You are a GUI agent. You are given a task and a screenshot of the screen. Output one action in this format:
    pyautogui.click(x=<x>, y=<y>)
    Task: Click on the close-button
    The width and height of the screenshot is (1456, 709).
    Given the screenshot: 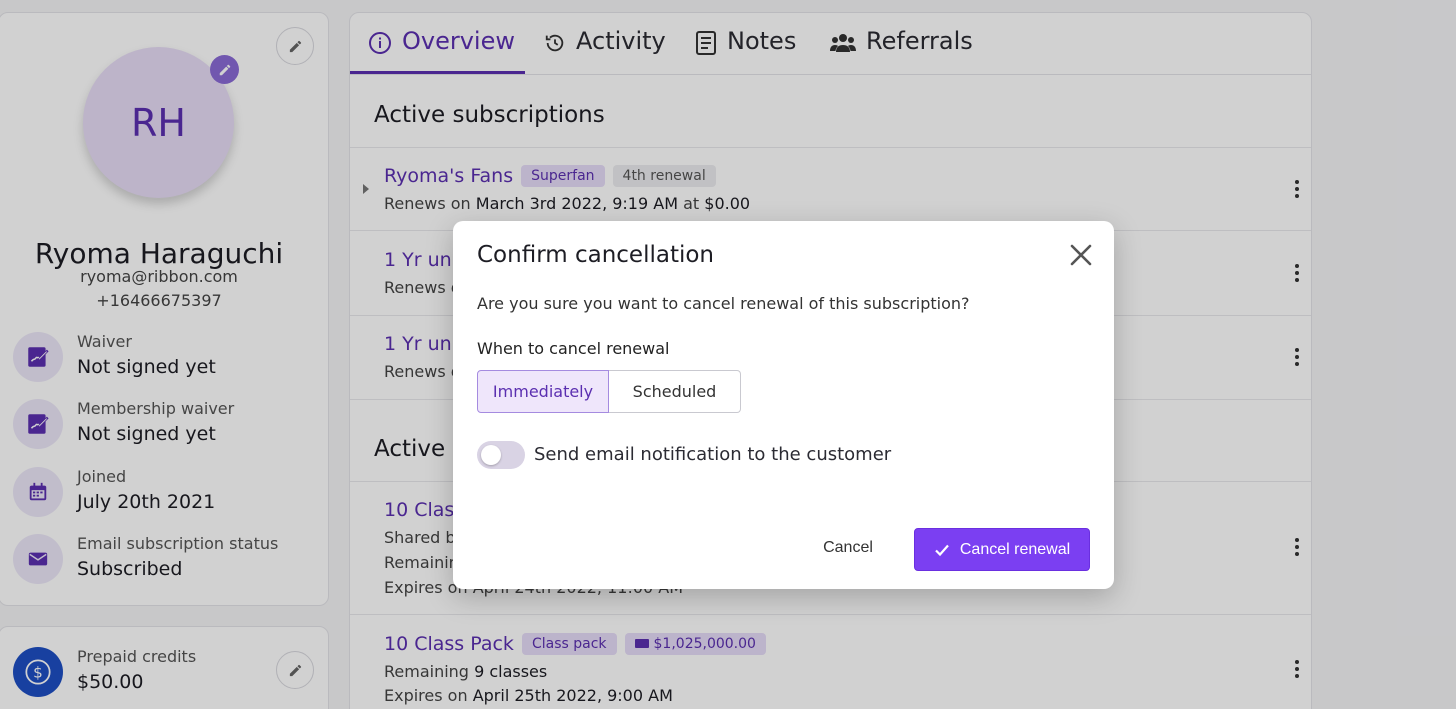 What is the action you would take?
    pyautogui.click(x=1081, y=255)
    